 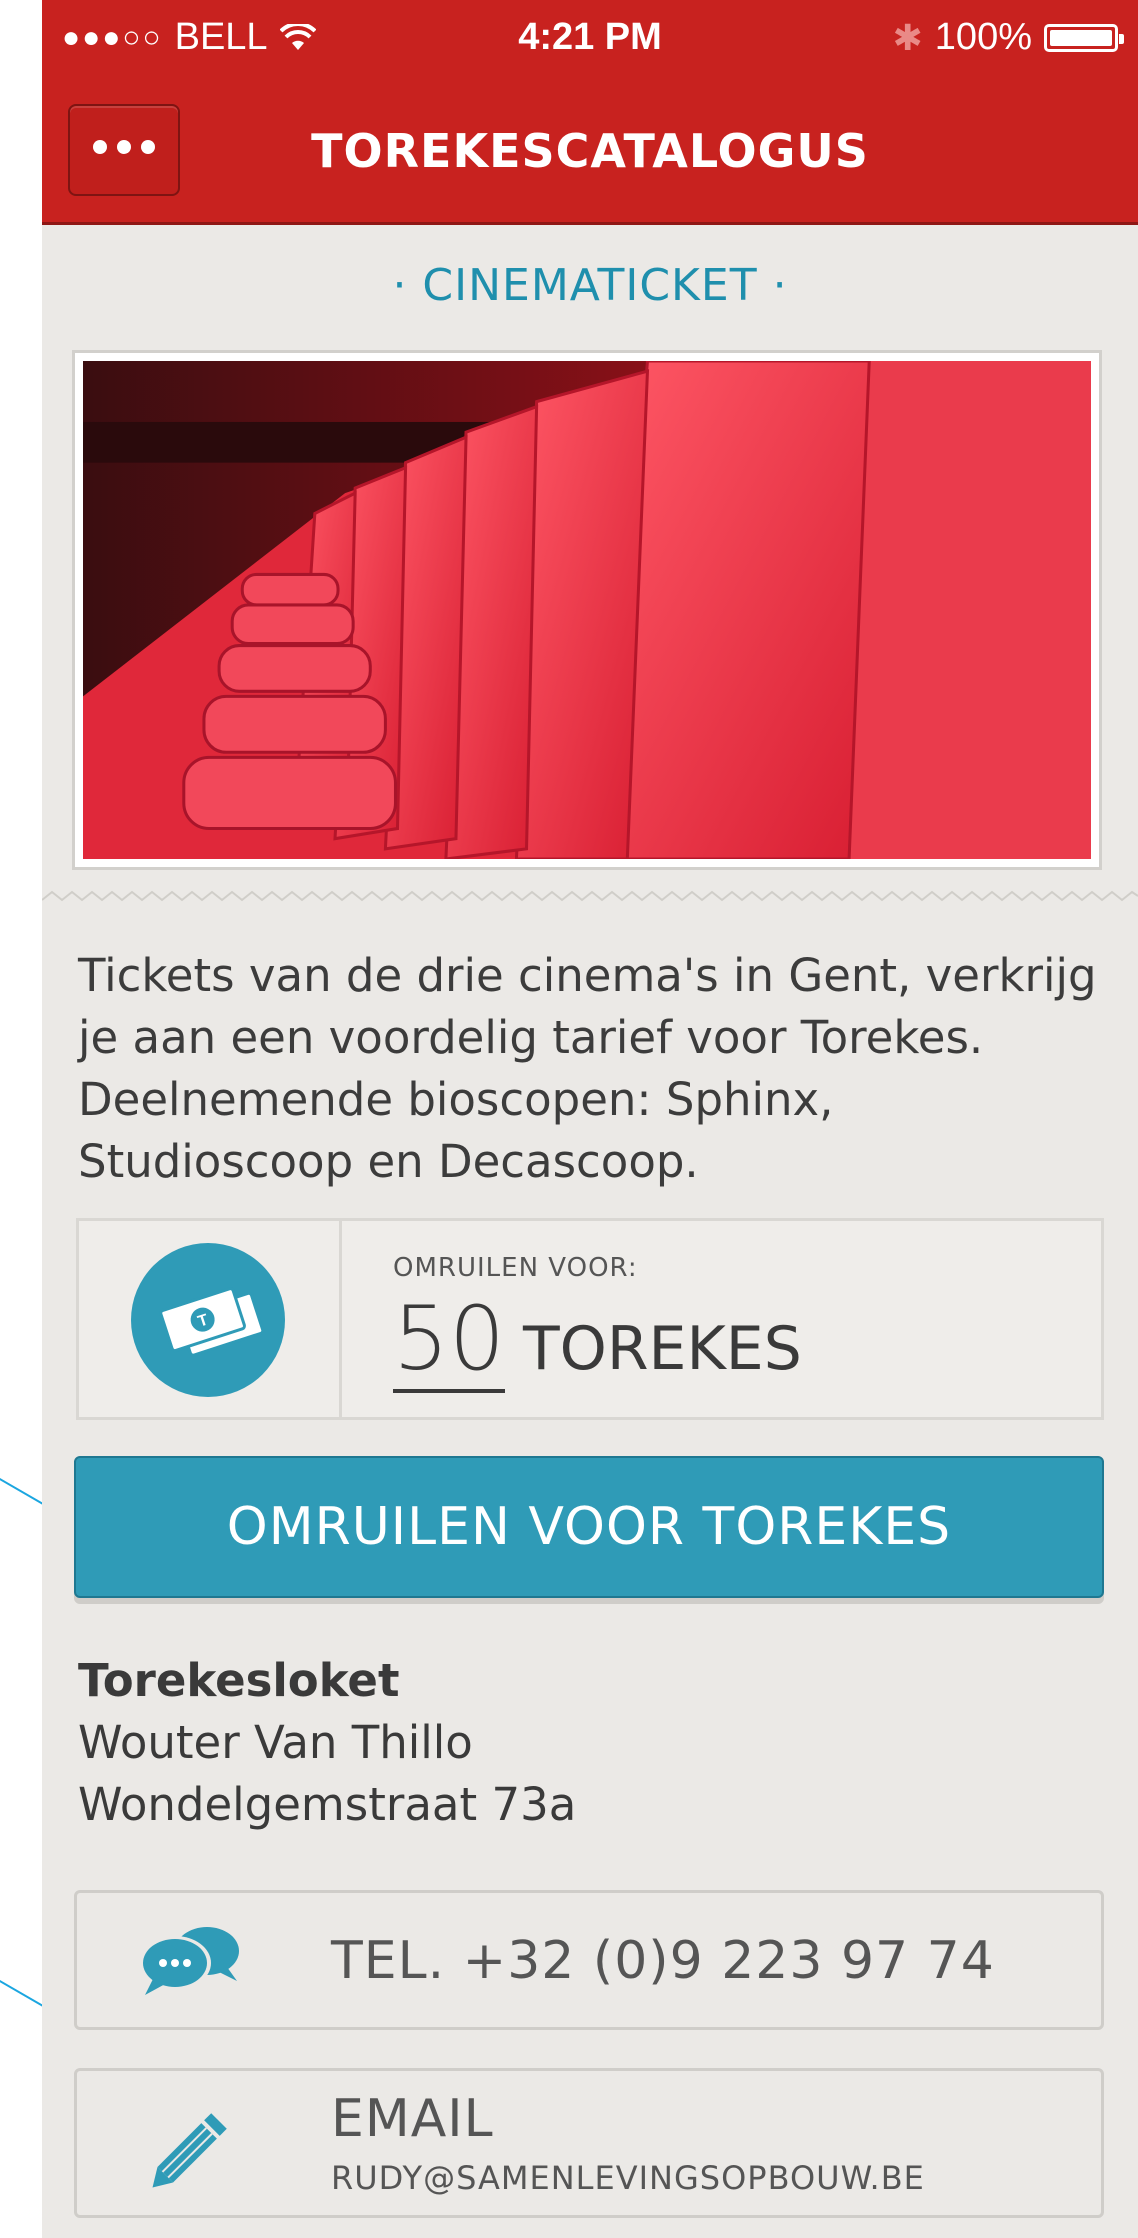 I want to click on chat-bubbles-icon, so click(x=189, y=1961).